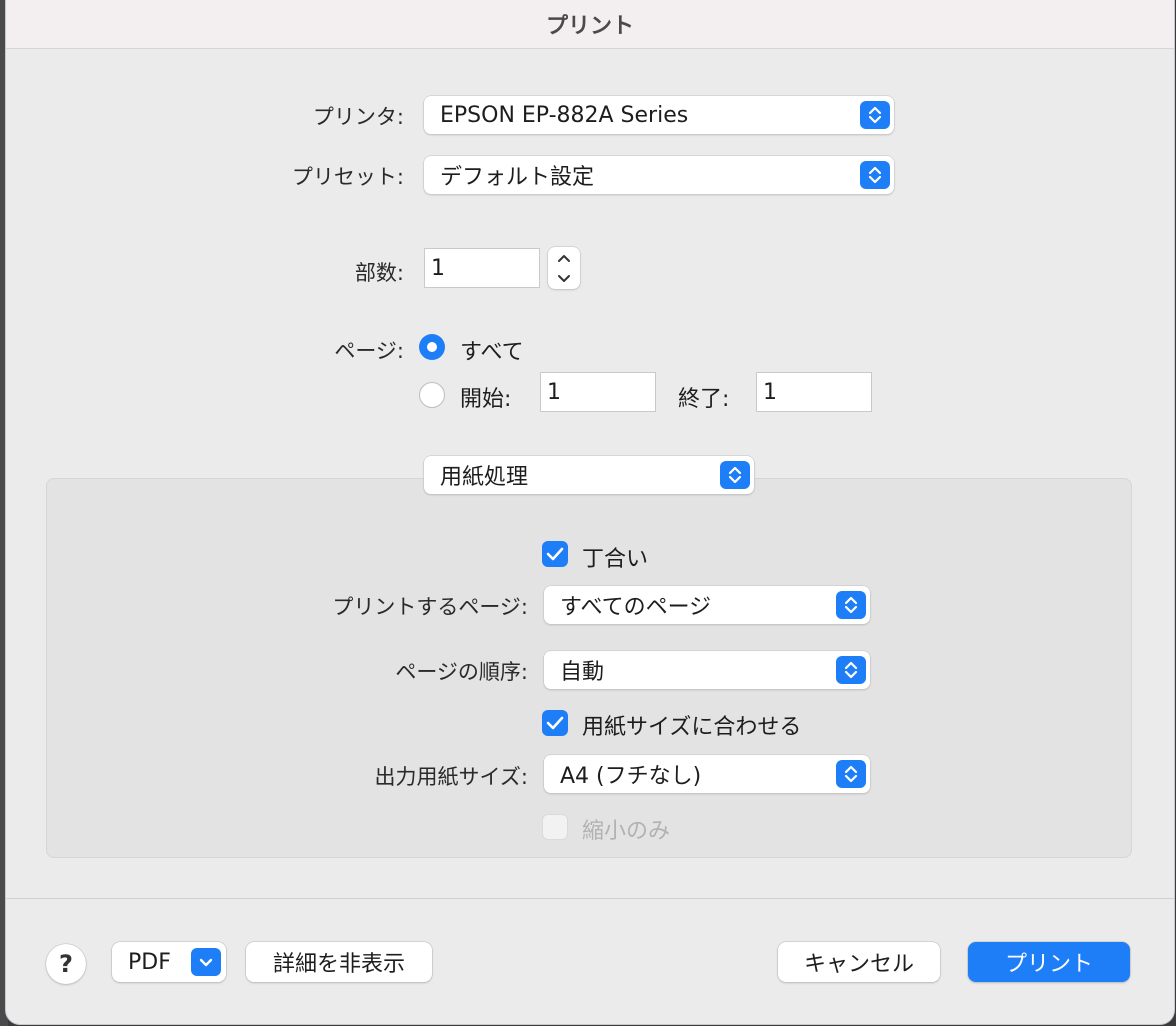 Image resolution: width=1176 pixels, height=1026 pixels. What do you see at coordinates (379, 273) in the screenshot?
I see `copies-label: 部数:` at bounding box center [379, 273].